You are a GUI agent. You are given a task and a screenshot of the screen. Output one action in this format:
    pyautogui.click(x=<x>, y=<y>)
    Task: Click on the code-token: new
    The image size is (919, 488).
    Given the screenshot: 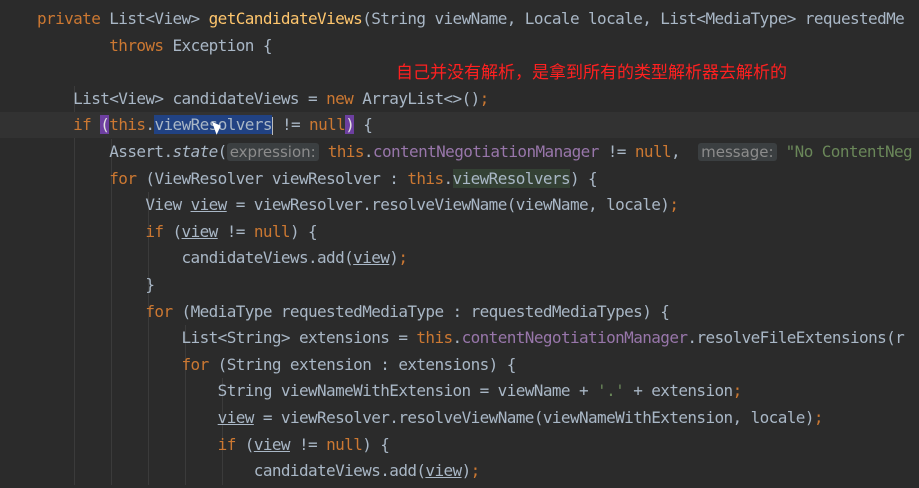 What is the action you would take?
    pyautogui.click(x=344, y=98)
    